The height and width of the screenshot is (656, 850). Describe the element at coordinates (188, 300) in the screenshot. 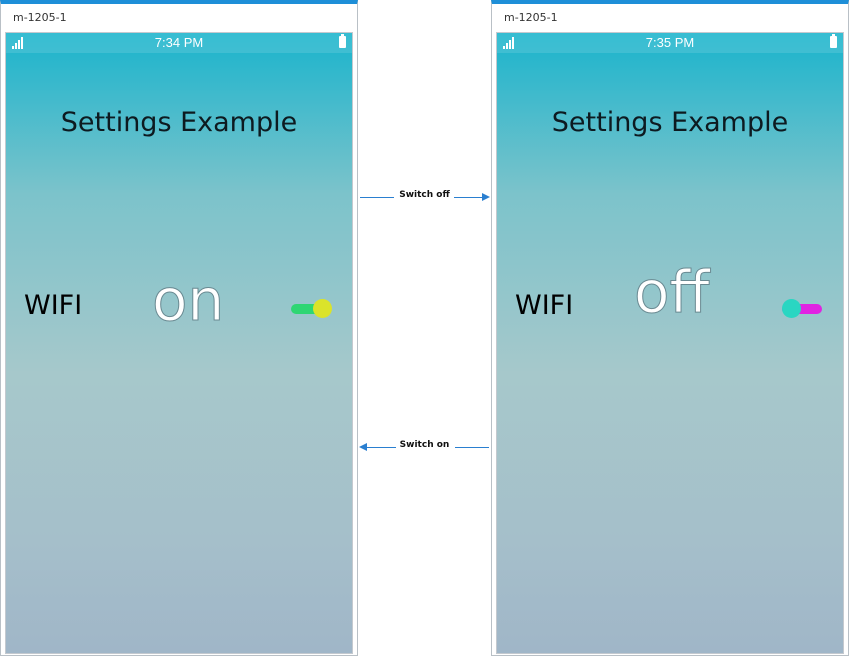

I see `wifi-state-text: on` at that location.